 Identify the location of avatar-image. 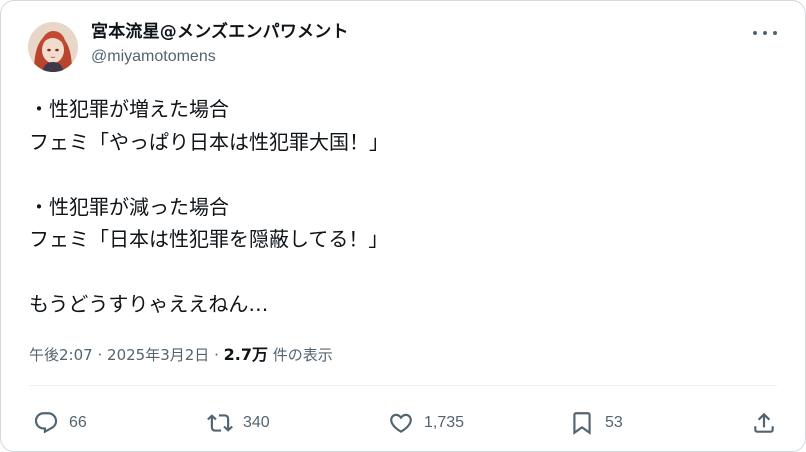
(53, 47).